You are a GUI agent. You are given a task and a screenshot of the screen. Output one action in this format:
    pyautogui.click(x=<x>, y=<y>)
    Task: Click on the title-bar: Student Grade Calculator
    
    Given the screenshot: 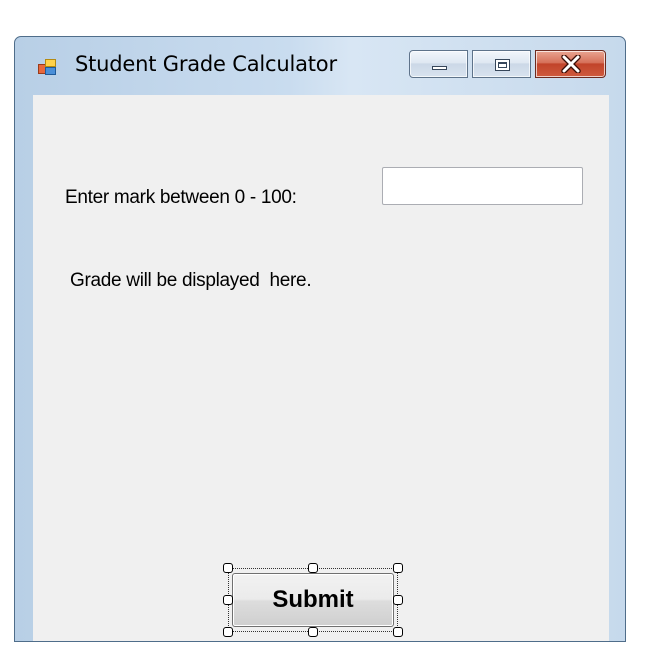 What is the action you would take?
    pyautogui.click(x=320, y=66)
    